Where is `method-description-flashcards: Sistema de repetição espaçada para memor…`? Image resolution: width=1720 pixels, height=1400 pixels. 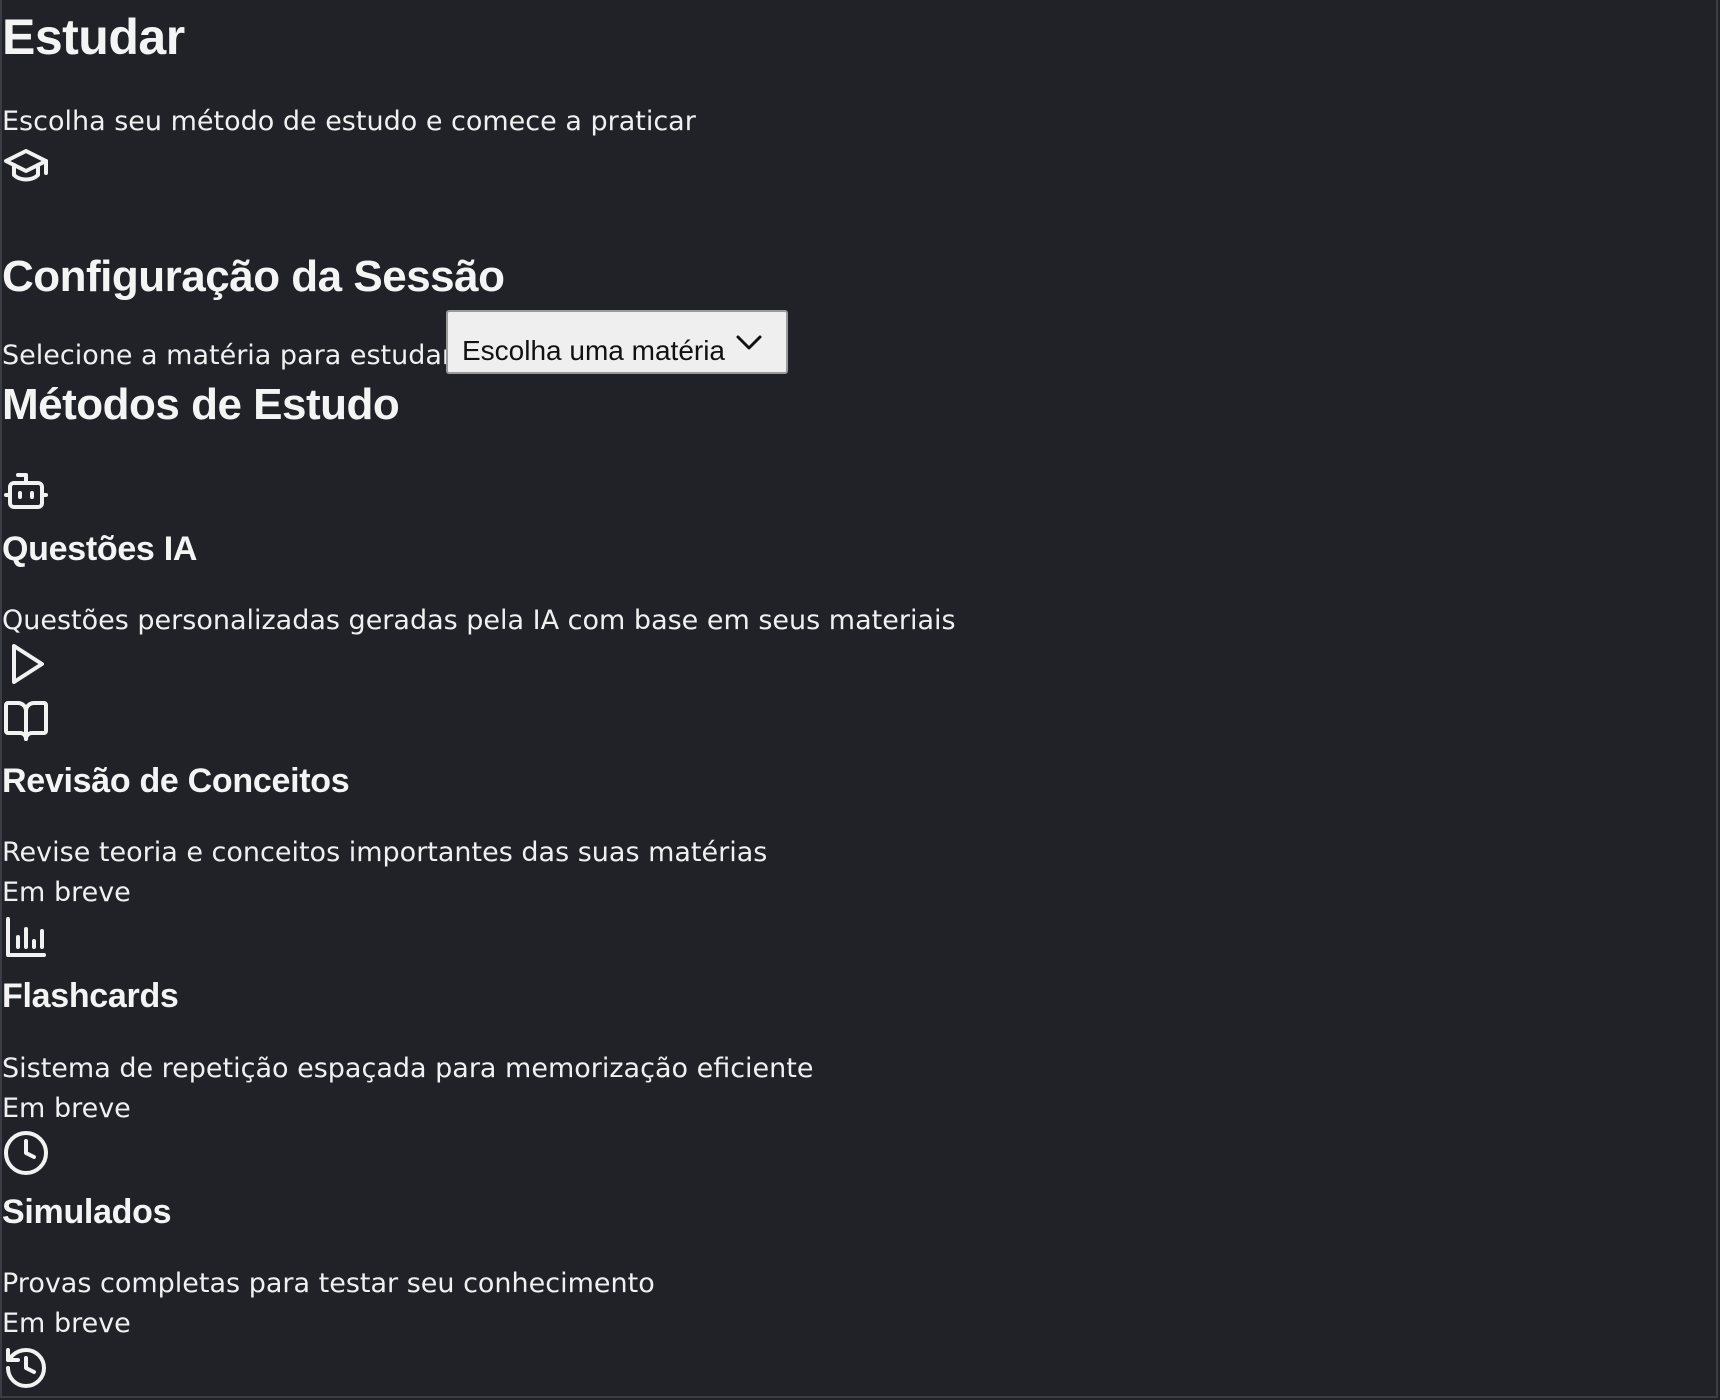 method-description-flashcards: Sistema de repetição espaçada para memor… is located at coordinates (408, 1068).